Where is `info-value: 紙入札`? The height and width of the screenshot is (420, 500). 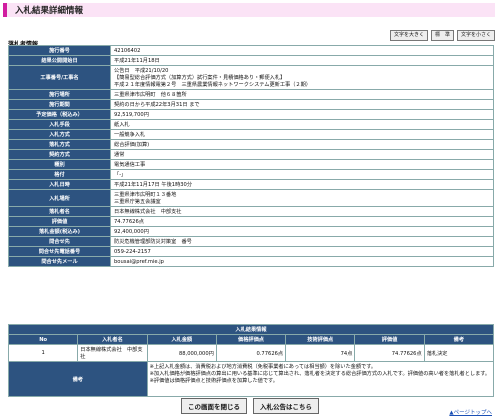 info-value: 紙入札 is located at coordinates (302, 124).